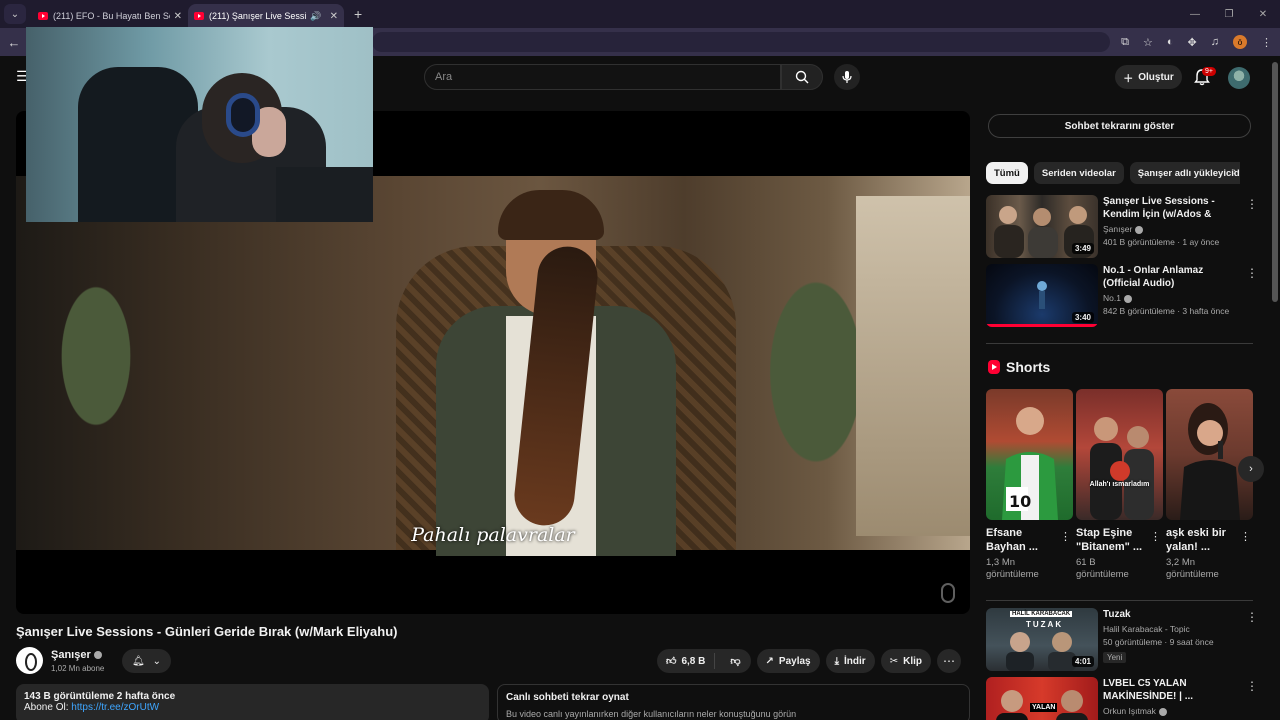  Describe the element at coordinates (788, 661) in the screenshot. I see `share-button: ↗ Paylaş` at that location.